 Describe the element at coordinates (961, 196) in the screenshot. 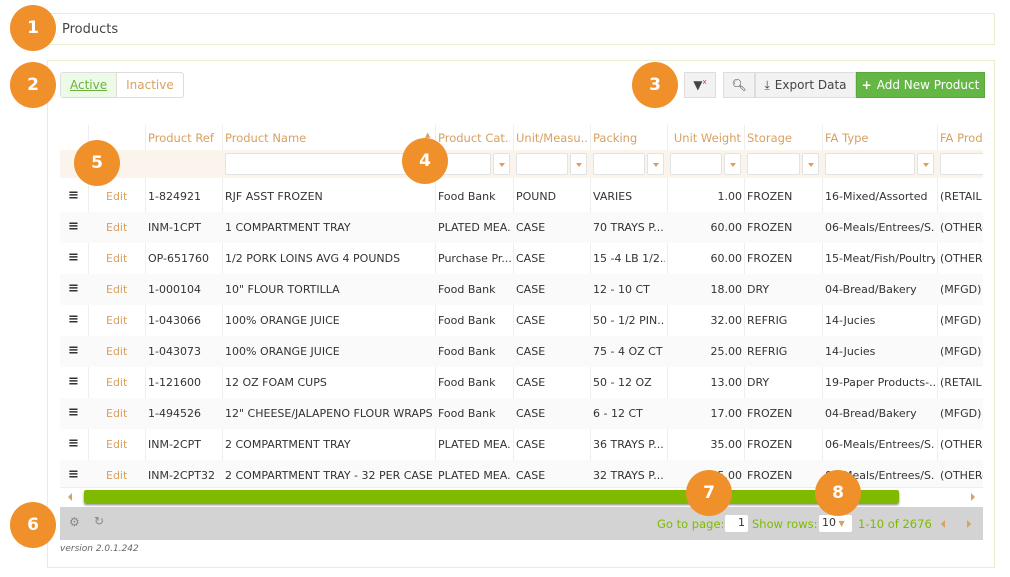

I see `table-cell: (RETAIL` at that location.